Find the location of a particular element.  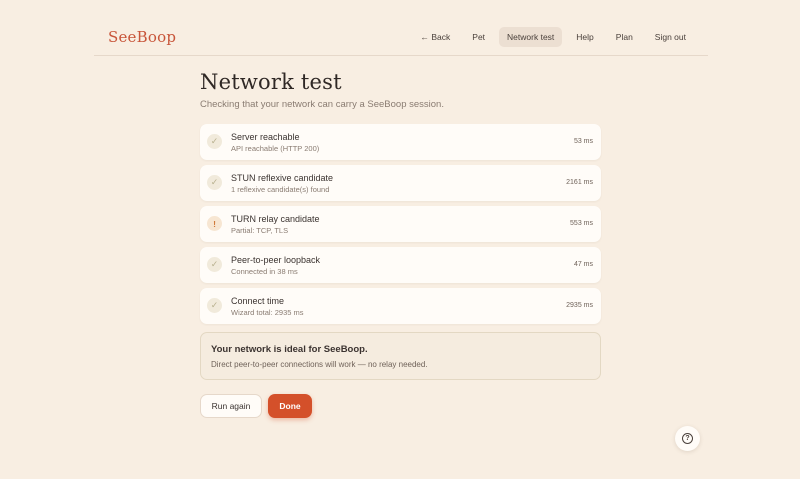

check-detail: Connected in 38 ms is located at coordinates (264, 271).